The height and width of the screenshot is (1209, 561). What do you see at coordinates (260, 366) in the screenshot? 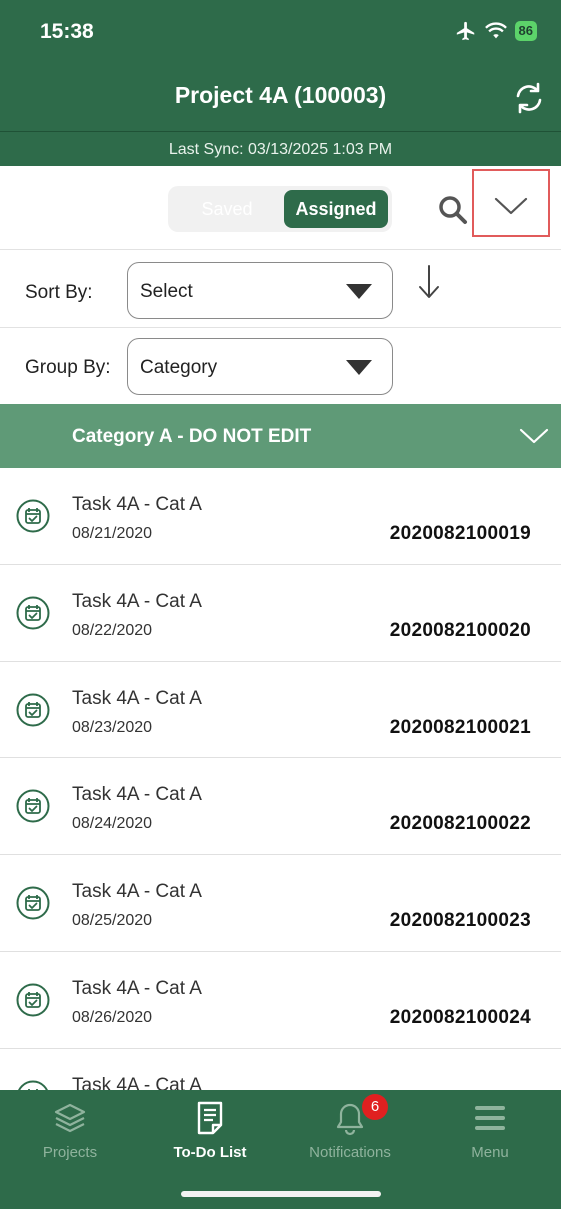
I see `group-select: Category` at bounding box center [260, 366].